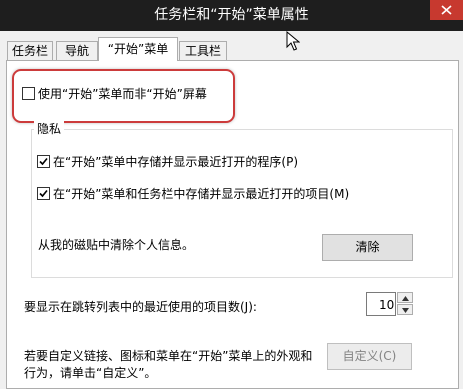 The width and height of the screenshot is (463, 389). What do you see at coordinates (90, 373) in the screenshot?
I see `customize-text-line2: 行为，请单击“自定义”。` at bounding box center [90, 373].